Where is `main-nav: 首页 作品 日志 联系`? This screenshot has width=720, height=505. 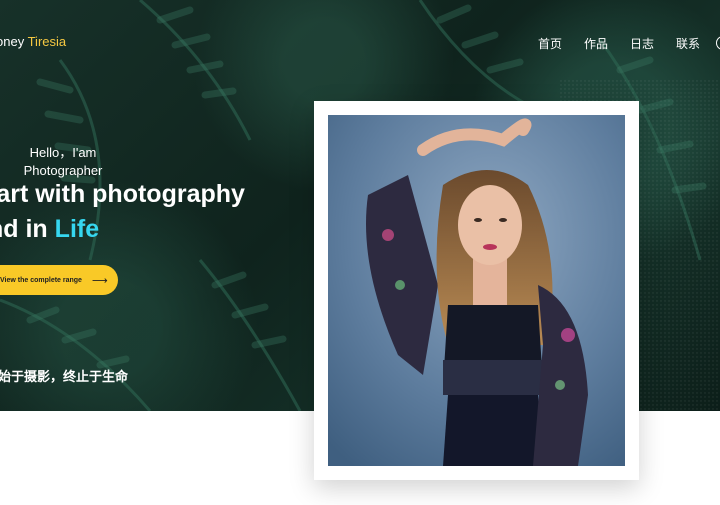
main-nav: 首页 作品 日志 联系 is located at coordinates (619, 43).